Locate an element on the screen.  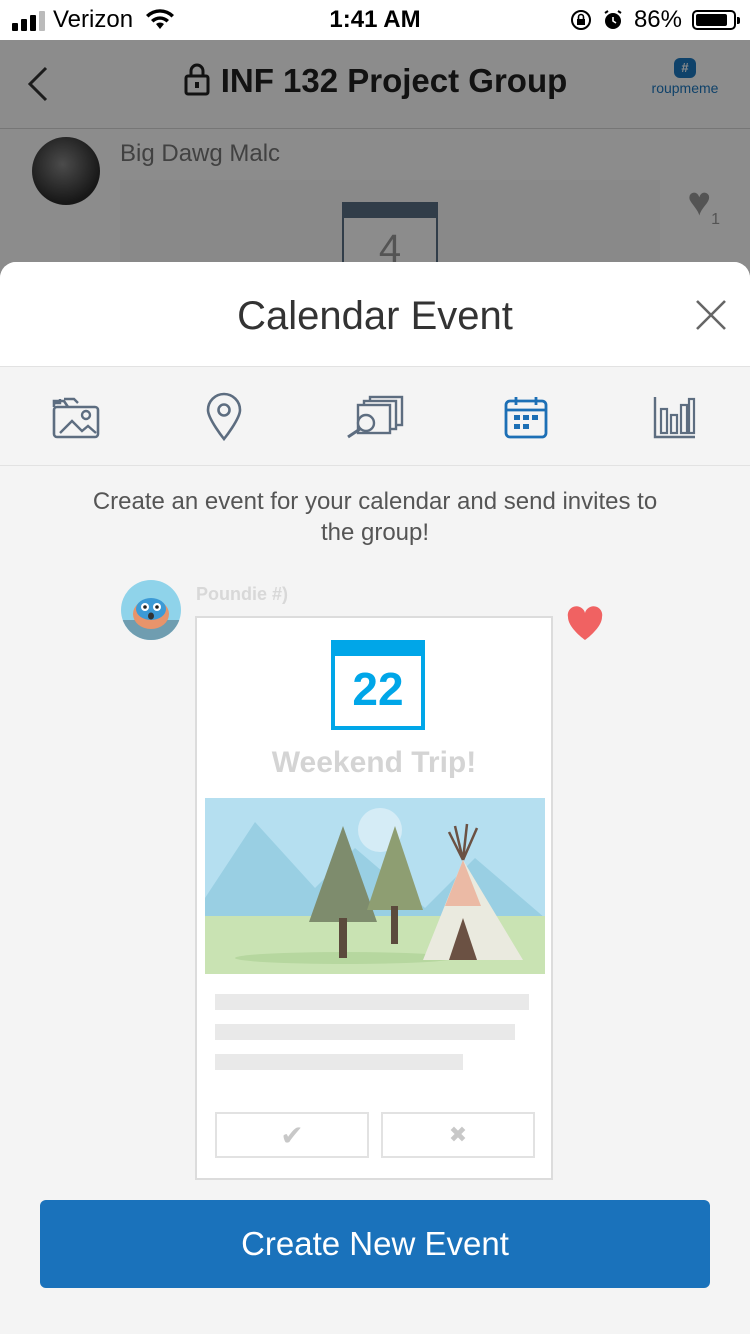
search-stack-icon is located at coordinates (375, 417).